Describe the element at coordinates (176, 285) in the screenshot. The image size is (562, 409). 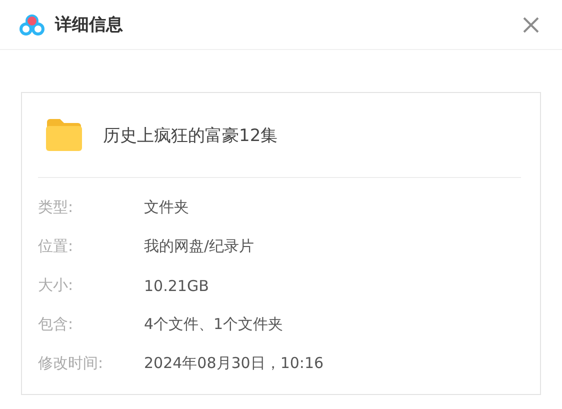
I see `detail-value: 10.21GB` at that location.